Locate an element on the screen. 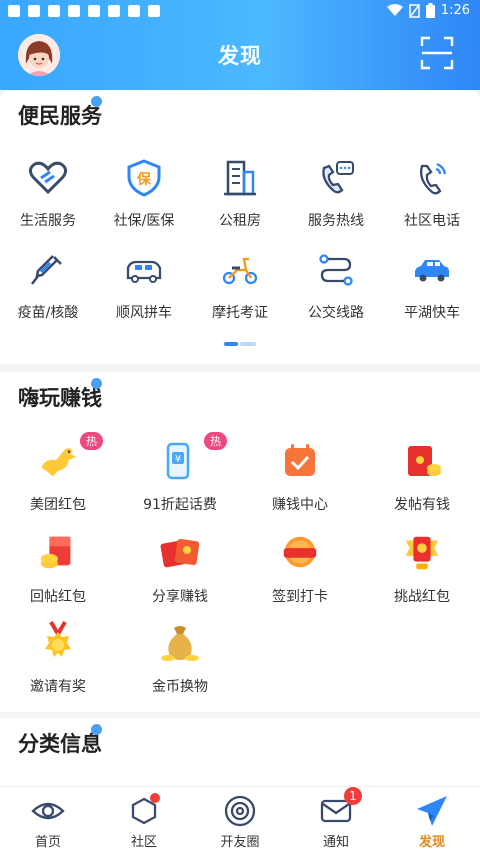 This screenshot has height=855, width=480. earn-share: 分享赚钱 is located at coordinates (180, 568).